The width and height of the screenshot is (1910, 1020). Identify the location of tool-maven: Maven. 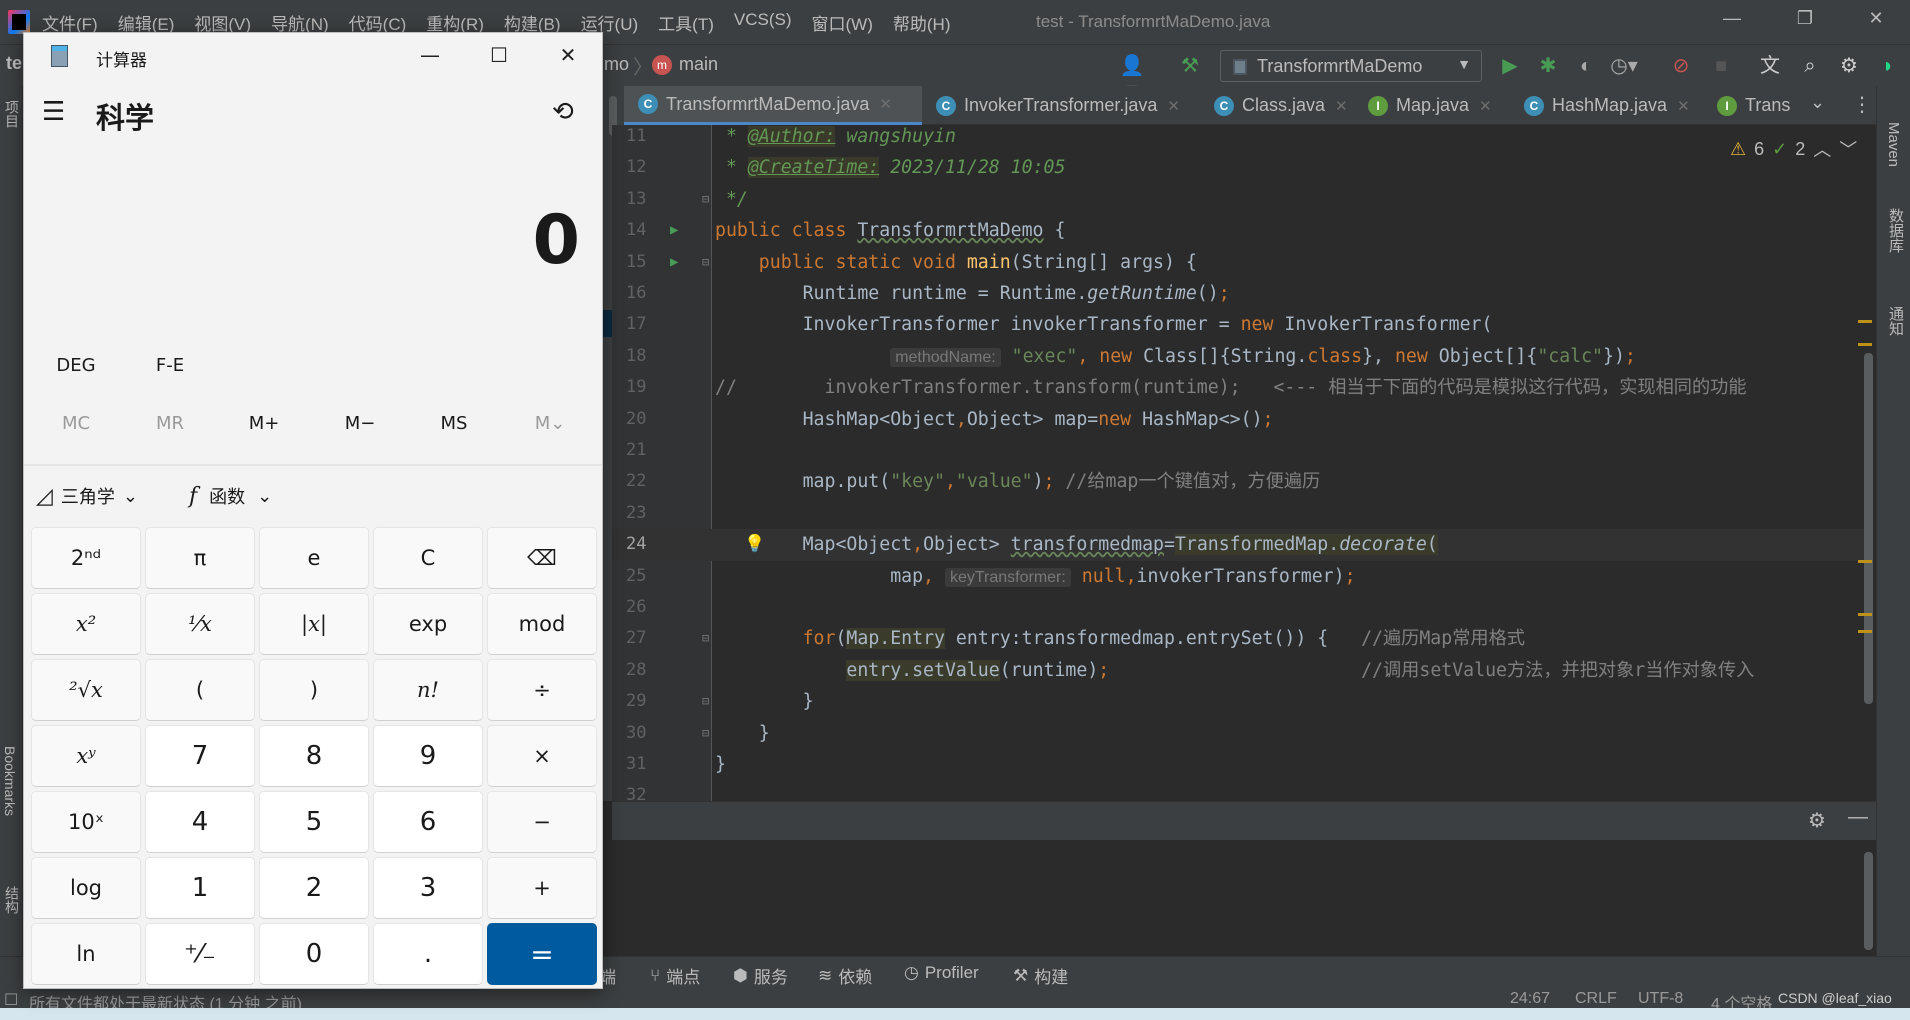
(1893, 144).